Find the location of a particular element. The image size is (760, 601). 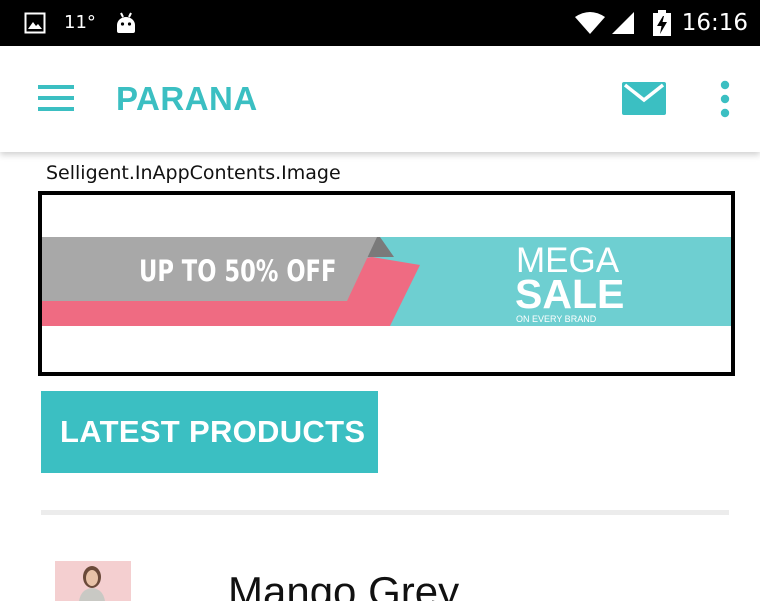

status-bar-right: 16:16 is located at coordinates (661, 23).